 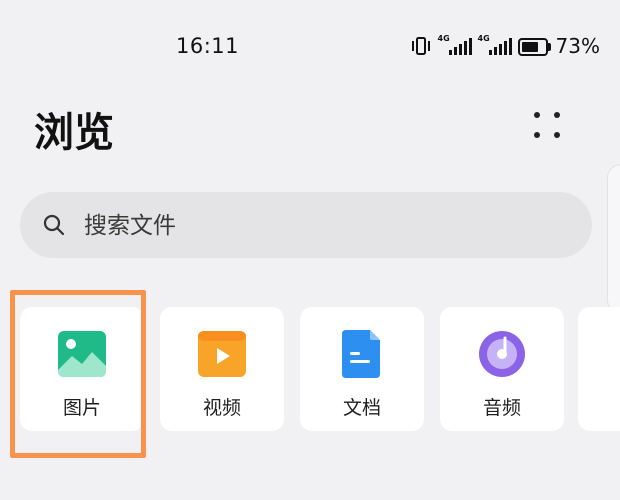 What do you see at coordinates (81, 408) in the screenshot?
I see `category-label: 图片` at bounding box center [81, 408].